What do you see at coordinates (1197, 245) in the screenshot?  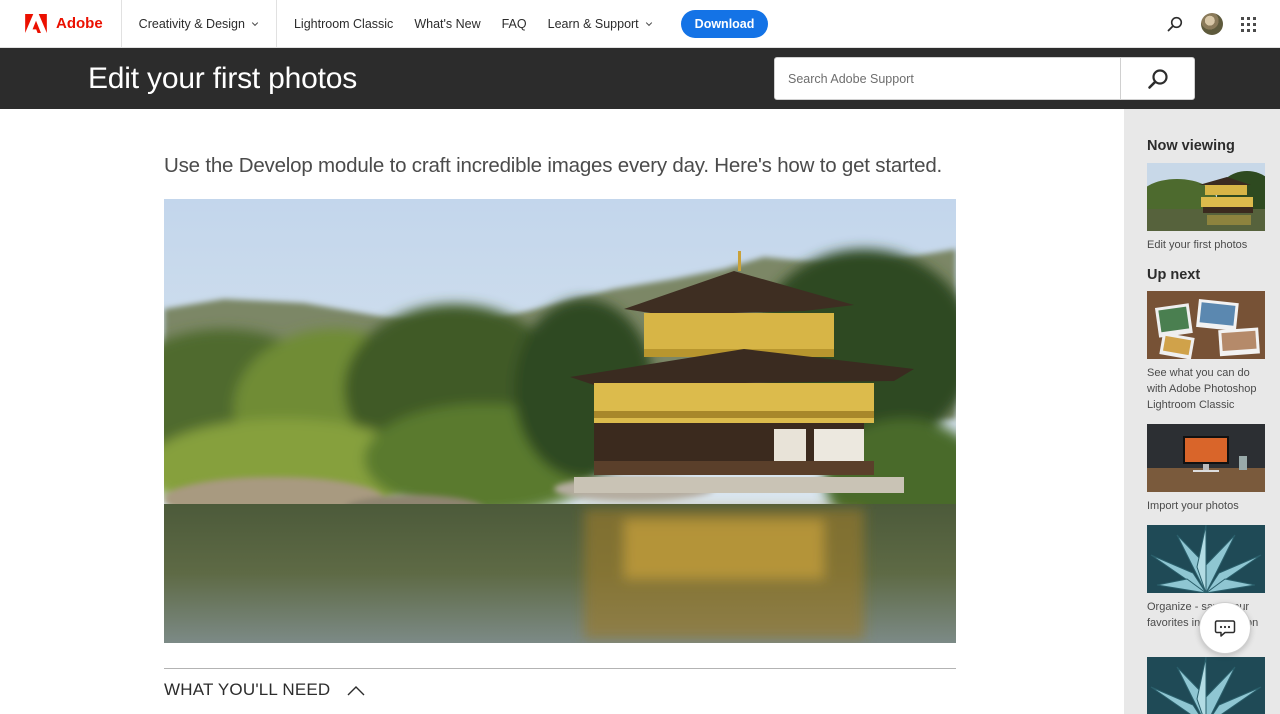 I see `now-viewing-caption: Edit your first photos` at bounding box center [1197, 245].